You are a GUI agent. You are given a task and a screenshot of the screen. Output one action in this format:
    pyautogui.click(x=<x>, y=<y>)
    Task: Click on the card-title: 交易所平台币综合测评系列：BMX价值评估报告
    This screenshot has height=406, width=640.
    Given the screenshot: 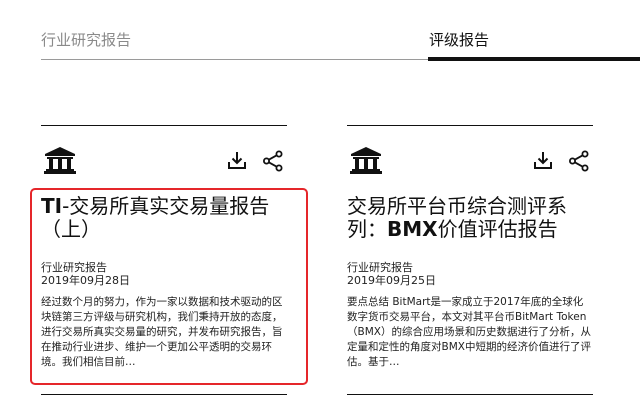 What is the action you would take?
    pyautogui.click(x=470, y=218)
    